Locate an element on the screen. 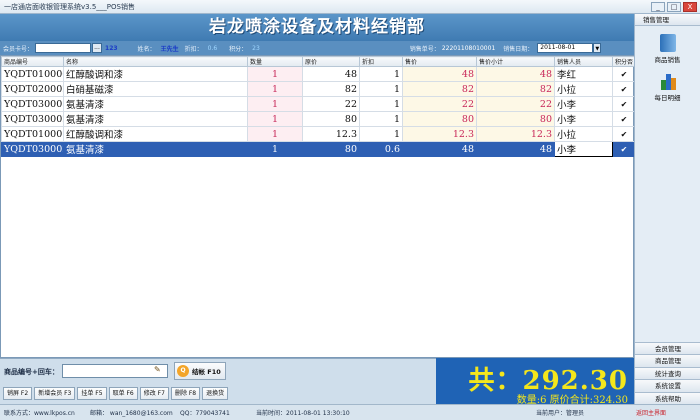  cell-name: 白硝基磁漆 is located at coordinates (155, 89).